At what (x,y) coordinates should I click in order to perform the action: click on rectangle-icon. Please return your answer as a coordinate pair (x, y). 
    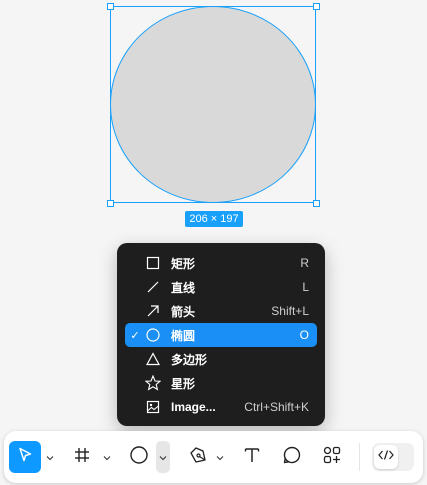
    Looking at the image, I should click on (153, 263).